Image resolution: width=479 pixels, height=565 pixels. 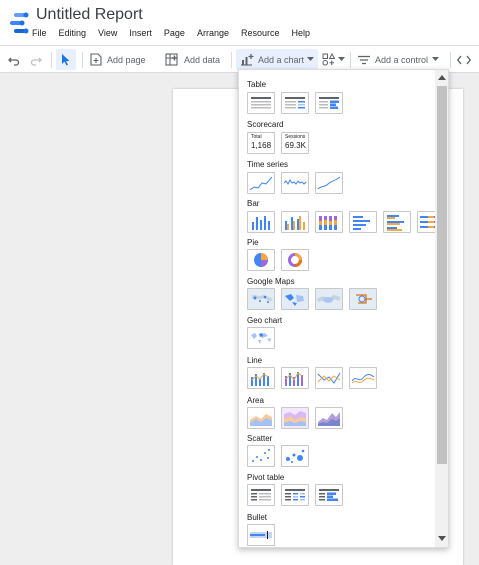 What do you see at coordinates (96, 59) in the screenshot?
I see `add-page-icon` at bounding box center [96, 59].